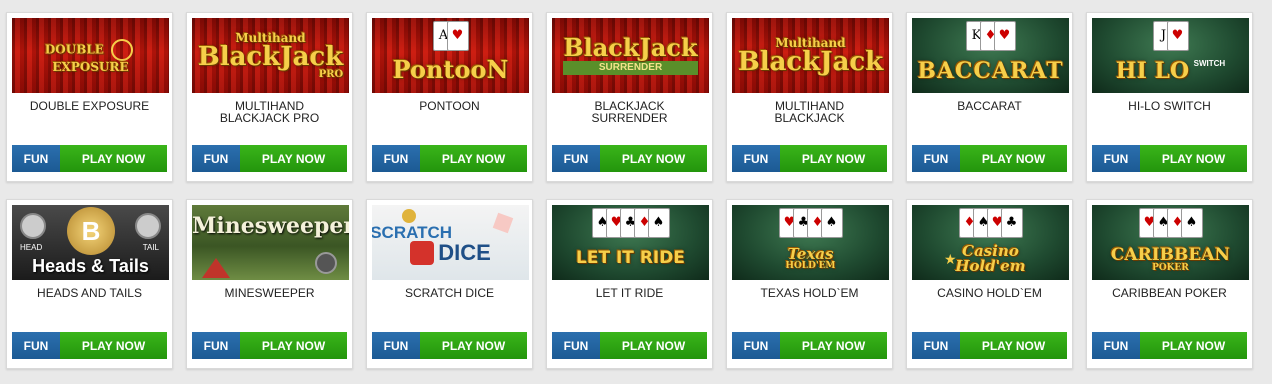  What do you see at coordinates (989, 106) in the screenshot?
I see `game-title: BACCARAT` at bounding box center [989, 106].